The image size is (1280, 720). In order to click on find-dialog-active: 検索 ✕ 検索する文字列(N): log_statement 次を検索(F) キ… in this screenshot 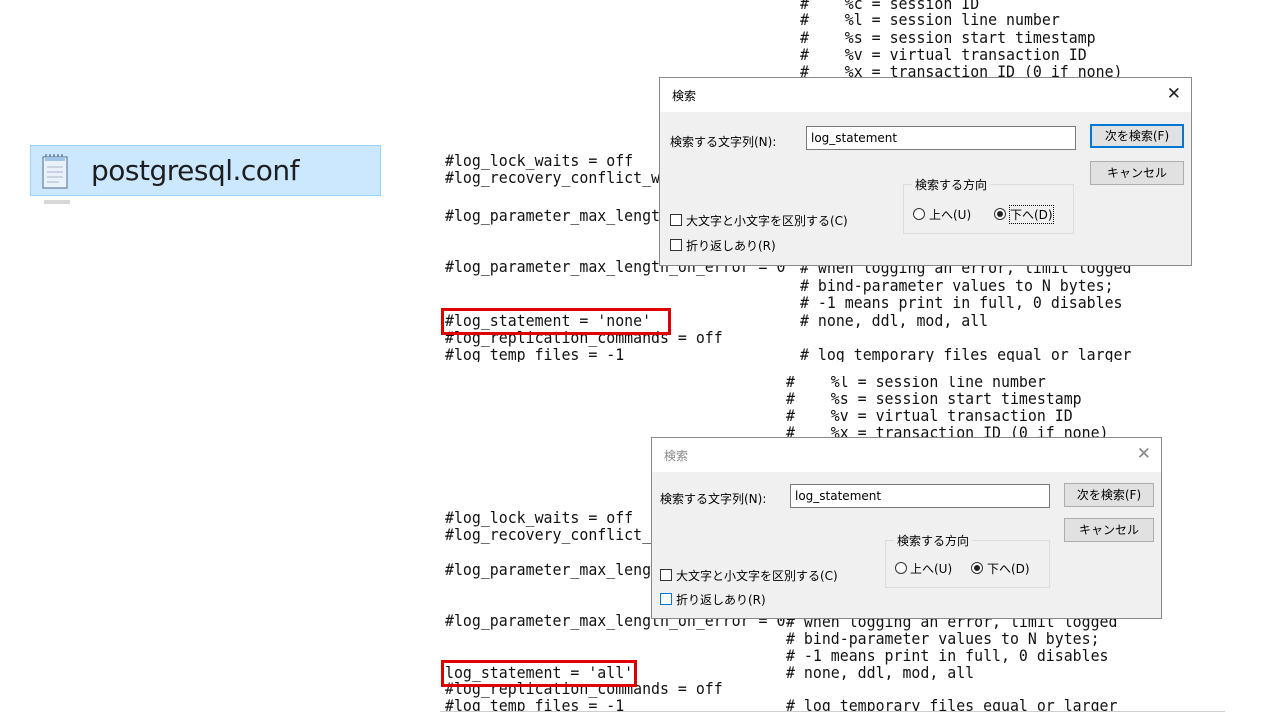, I will do `click(925, 171)`.